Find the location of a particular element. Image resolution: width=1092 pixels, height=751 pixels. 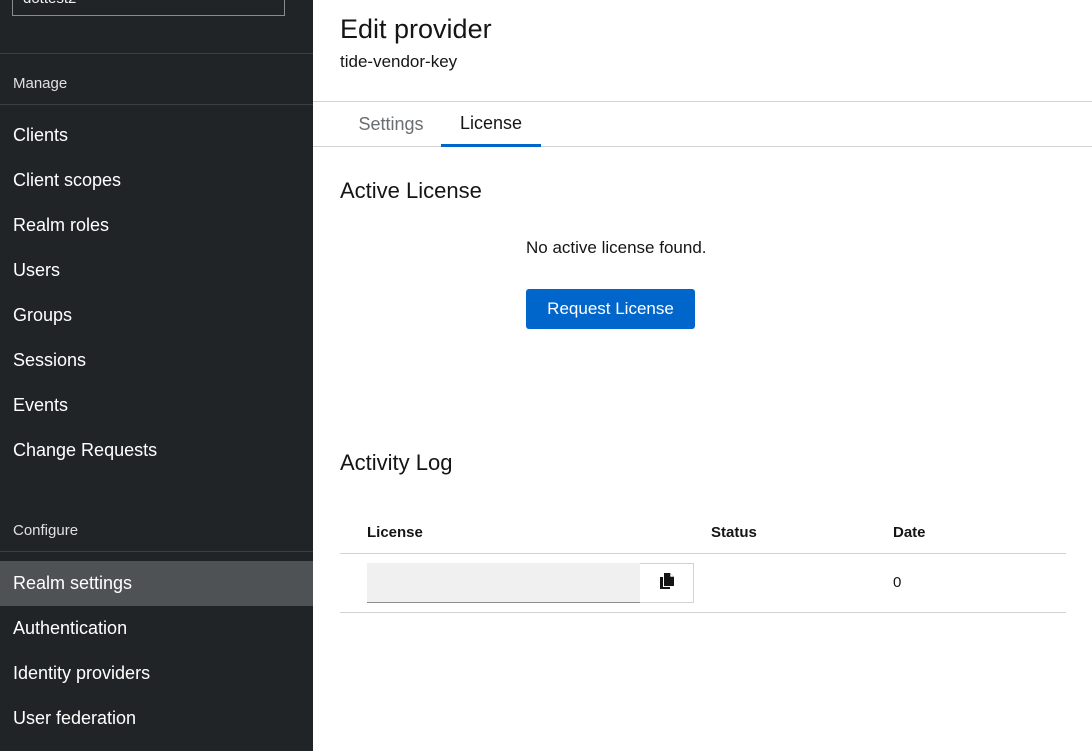

sidebar-item-authentication: Authentication is located at coordinates (156, 628).